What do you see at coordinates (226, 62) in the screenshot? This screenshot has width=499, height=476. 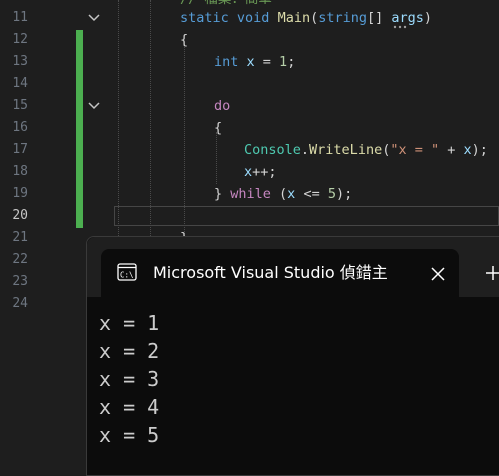 I see `code-token: int` at bounding box center [226, 62].